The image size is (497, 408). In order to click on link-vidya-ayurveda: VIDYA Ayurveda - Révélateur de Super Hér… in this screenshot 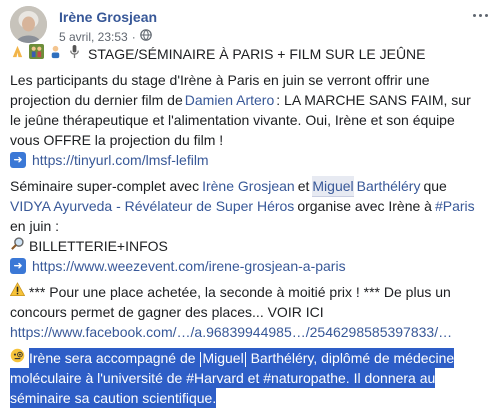, I will do `click(152, 206)`.